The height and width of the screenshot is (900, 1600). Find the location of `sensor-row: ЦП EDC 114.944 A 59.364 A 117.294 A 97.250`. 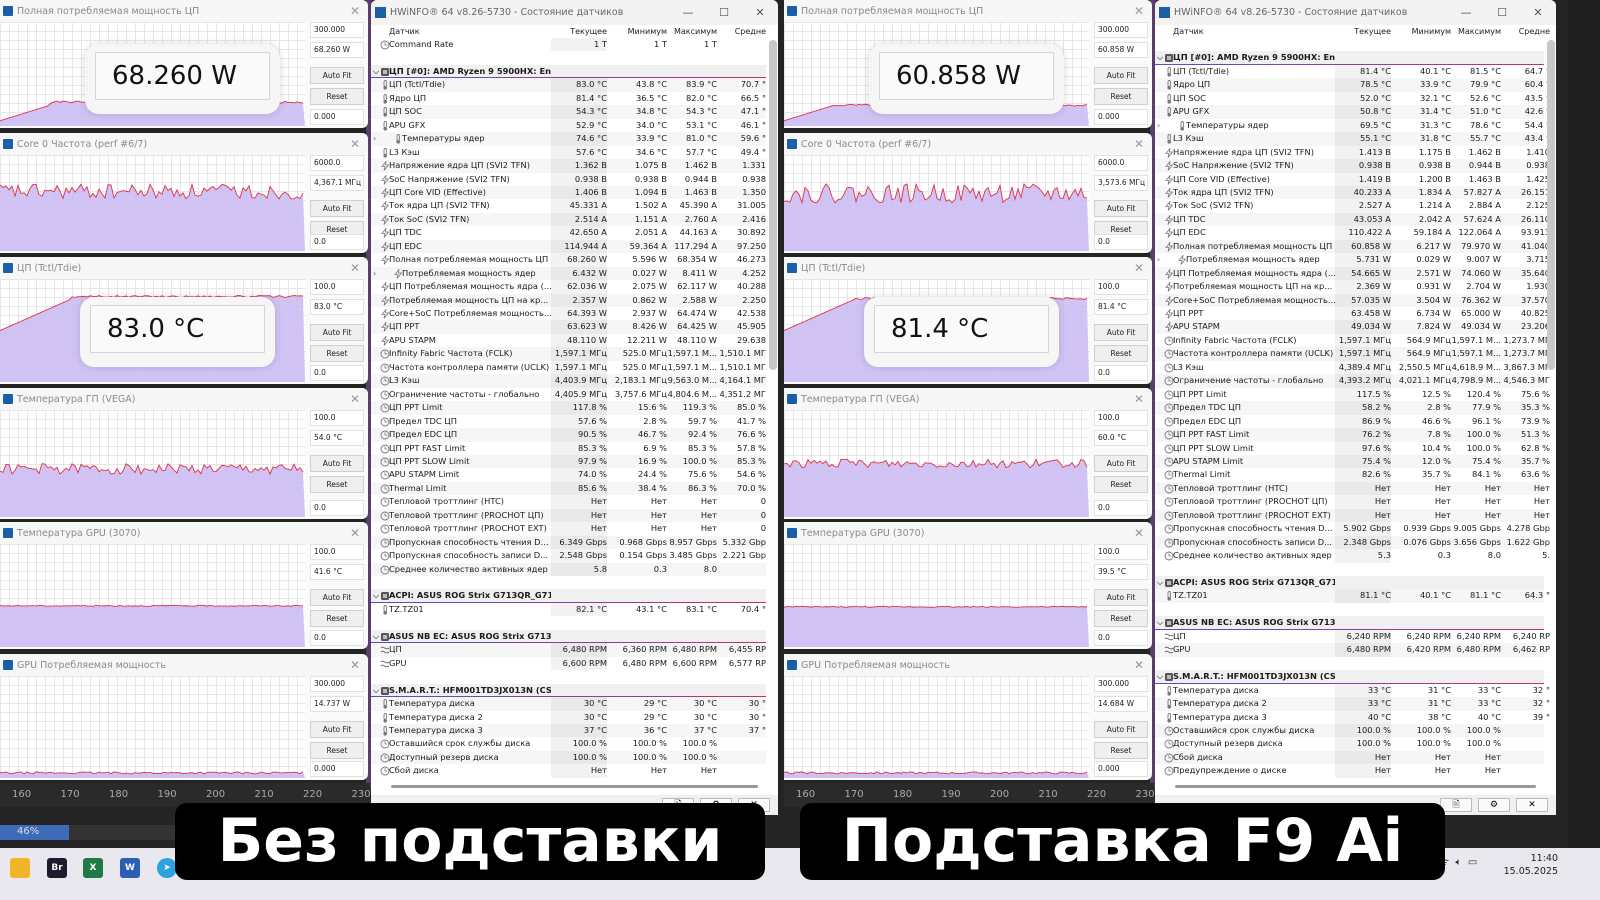

sensor-row: ЦП EDC 114.944 A 59.364 A 117.294 A 97.250 is located at coordinates (568, 246).